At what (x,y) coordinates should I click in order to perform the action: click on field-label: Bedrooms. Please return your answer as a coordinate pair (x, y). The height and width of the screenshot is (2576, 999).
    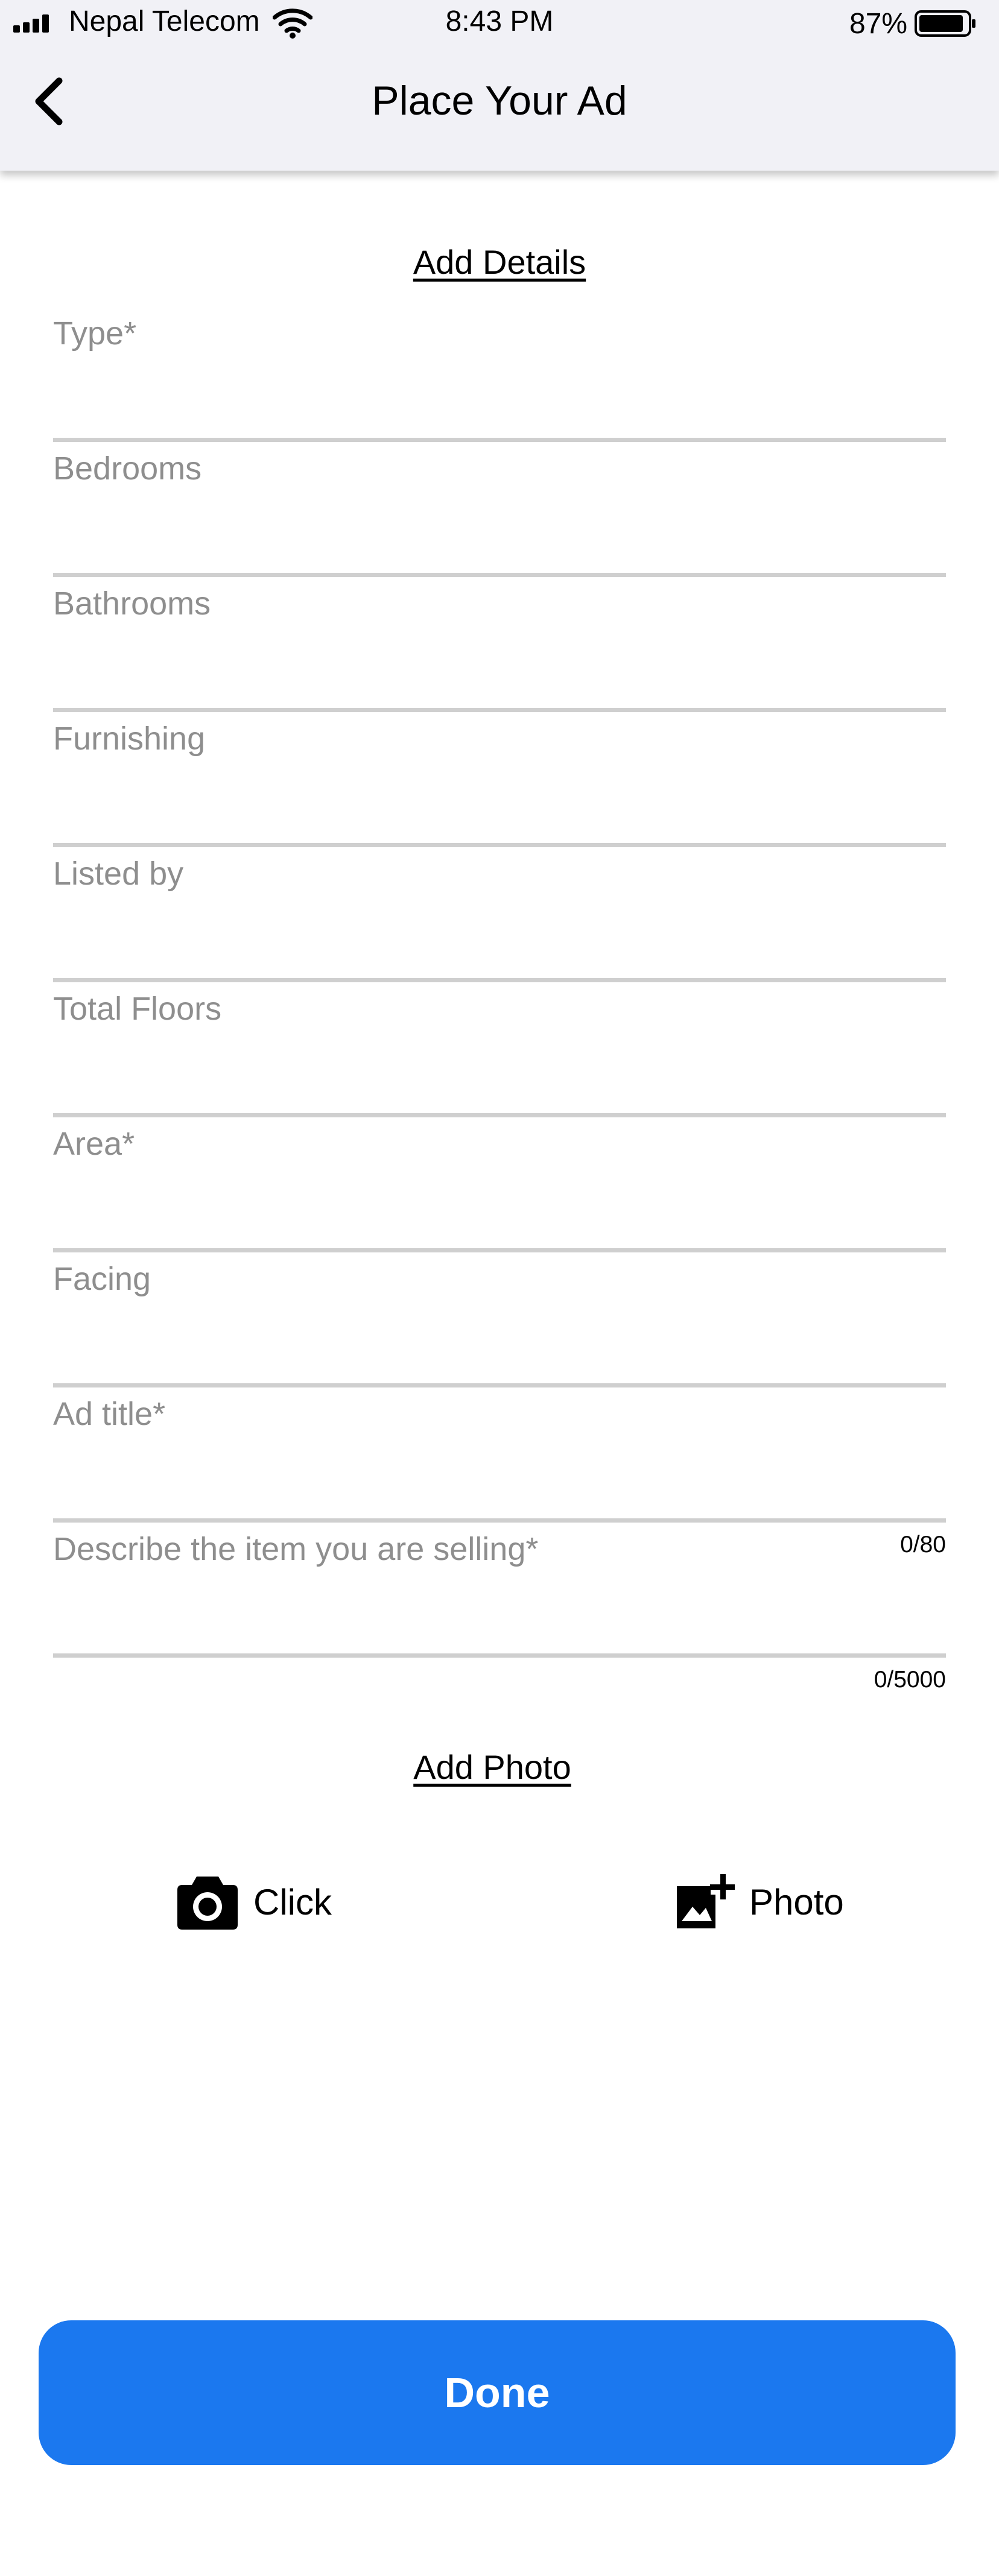
    Looking at the image, I should click on (127, 468).